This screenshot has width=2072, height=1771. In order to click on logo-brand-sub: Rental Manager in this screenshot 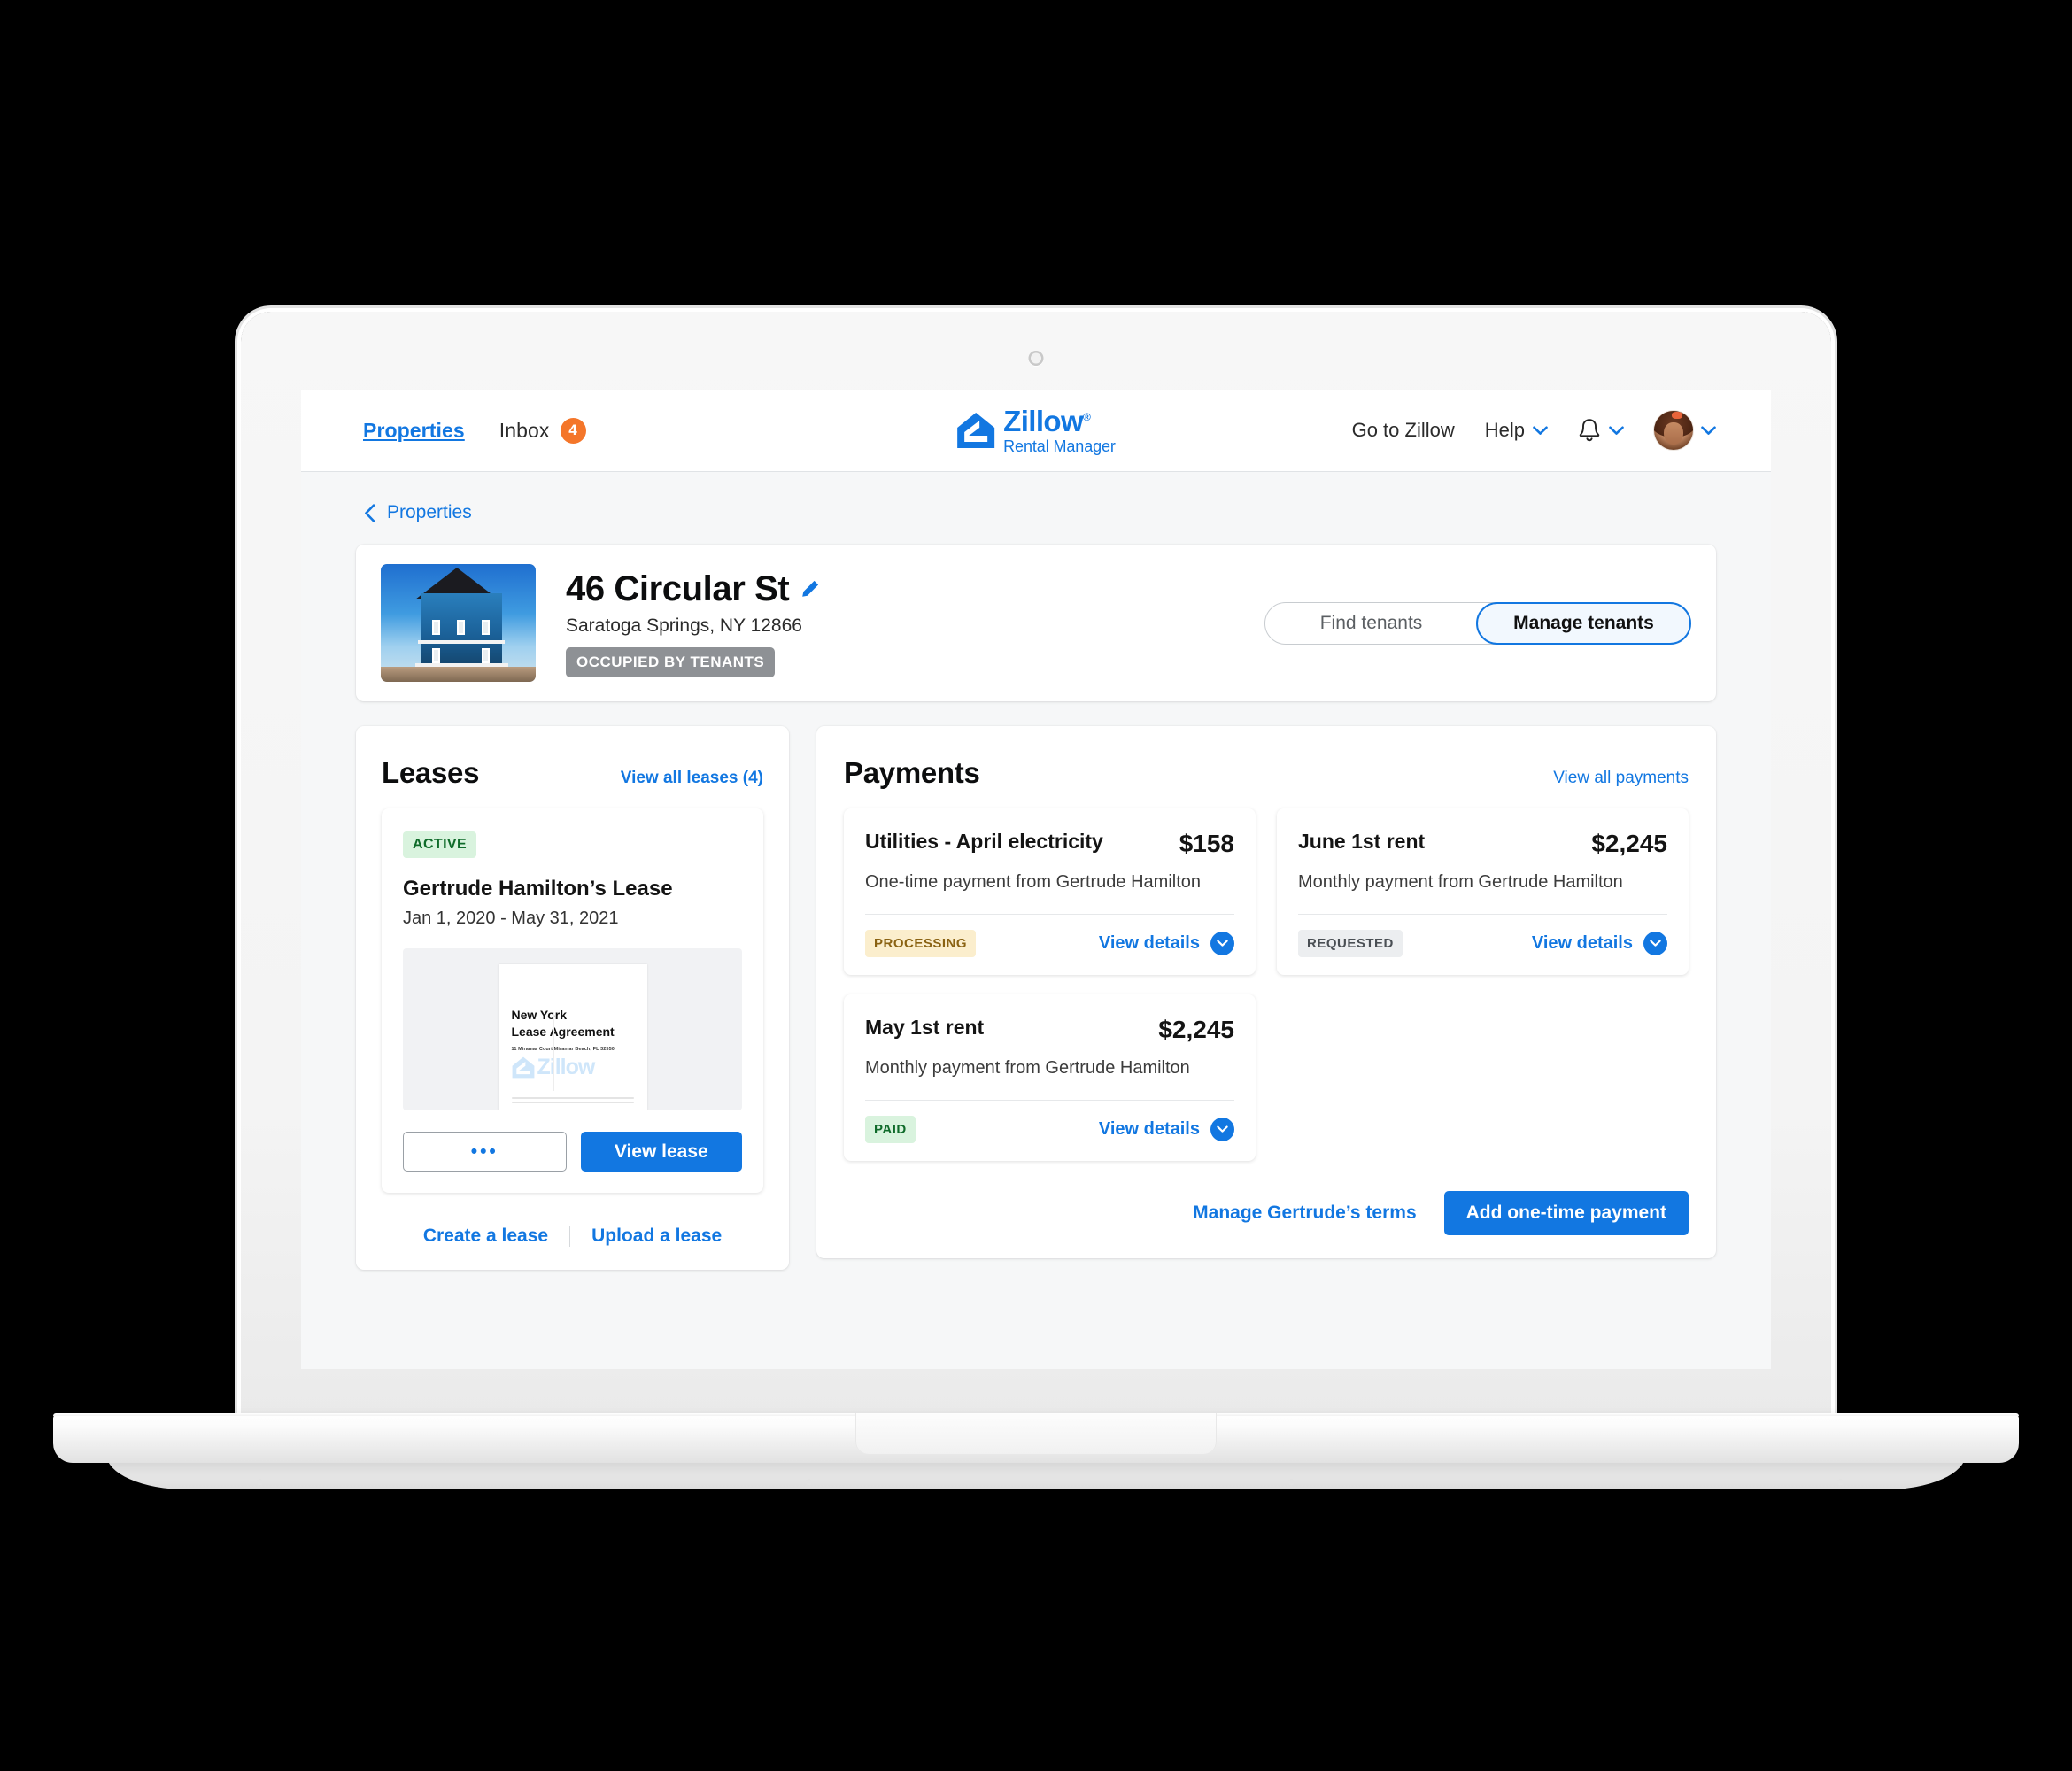, I will do `click(1059, 446)`.